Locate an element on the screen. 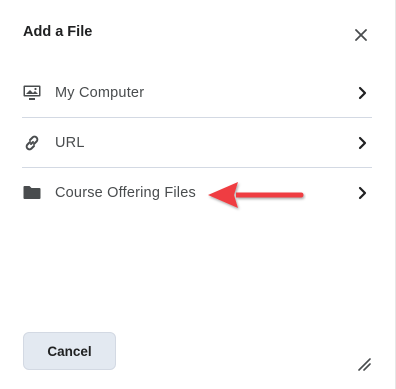 This screenshot has width=396, height=389. cancel-button: Cancel is located at coordinates (69, 351).